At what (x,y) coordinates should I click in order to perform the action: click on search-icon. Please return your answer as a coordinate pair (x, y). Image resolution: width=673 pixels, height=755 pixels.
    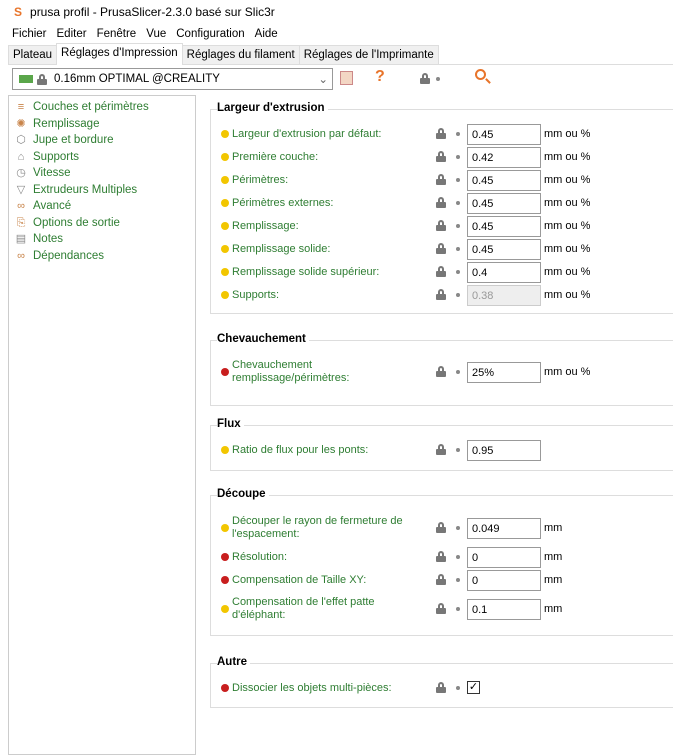
    Looking at the image, I should click on (480, 74).